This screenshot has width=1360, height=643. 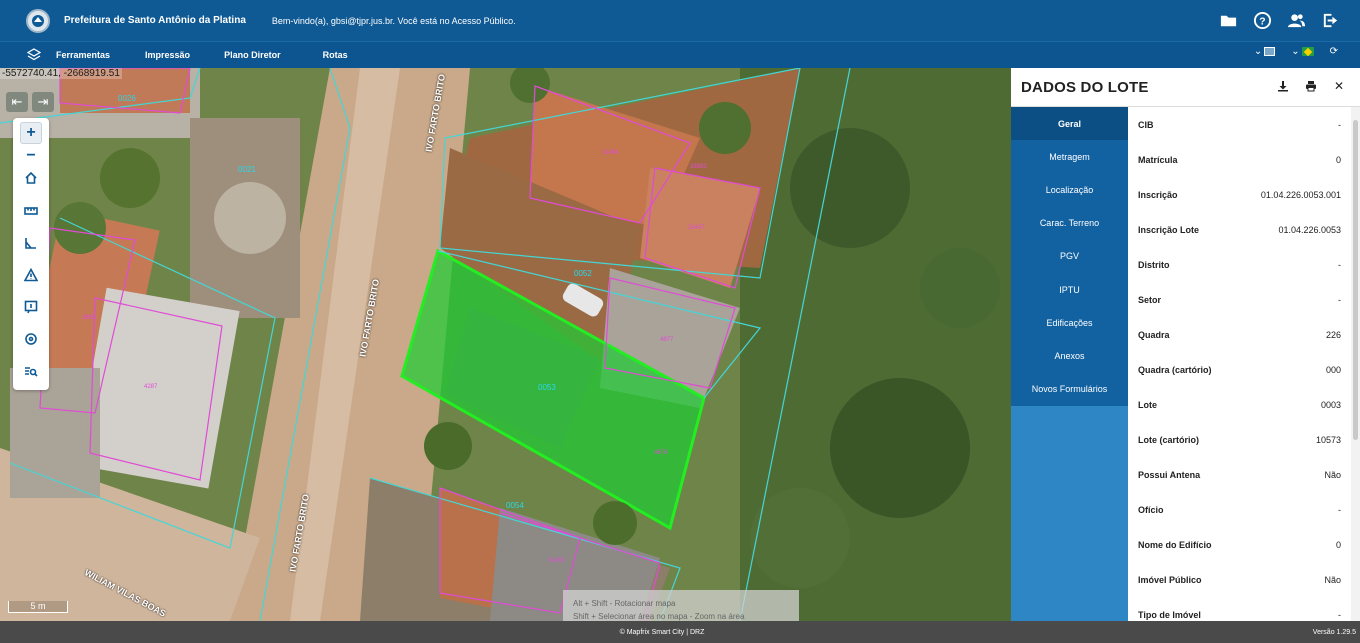 What do you see at coordinates (61, 73) in the screenshot?
I see `coordinates-readout: -5572740.41, -2668919.51` at bounding box center [61, 73].